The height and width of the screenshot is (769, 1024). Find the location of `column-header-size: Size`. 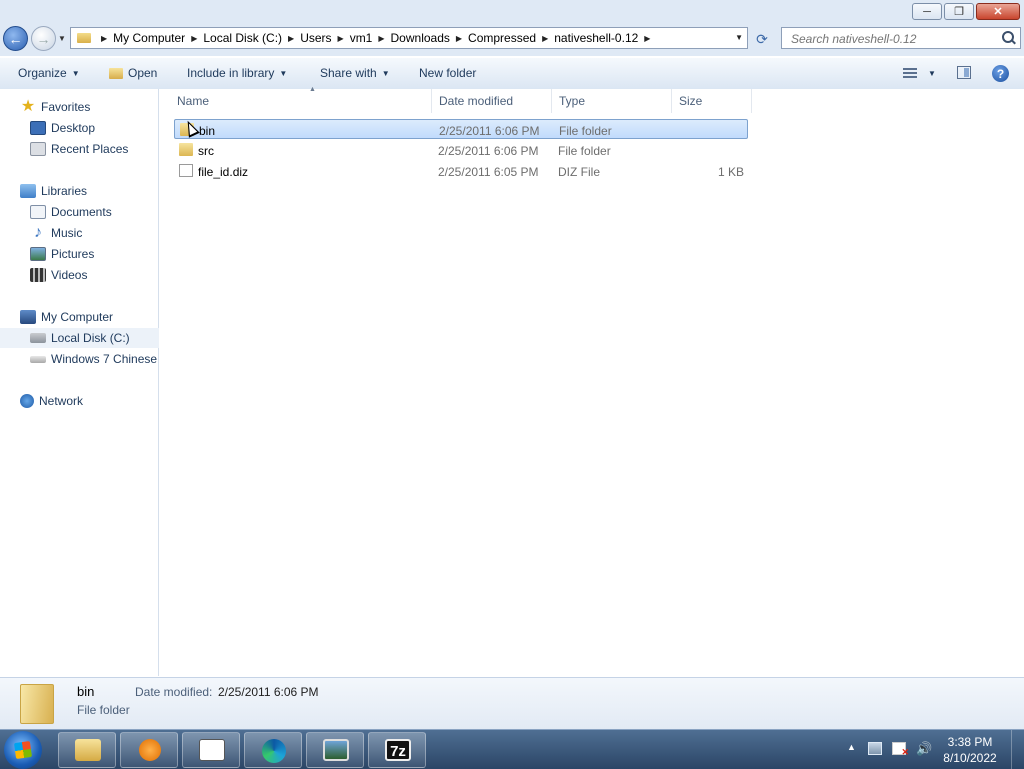

column-header-size: Size is located at coordinates (712, 101).